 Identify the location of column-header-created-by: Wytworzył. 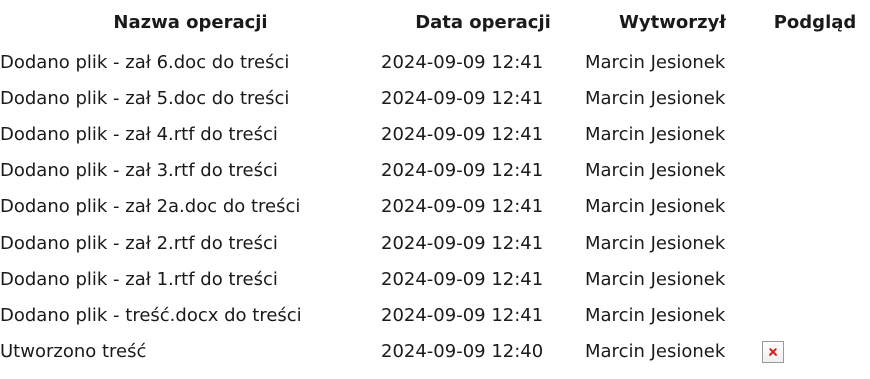
(672, 22).